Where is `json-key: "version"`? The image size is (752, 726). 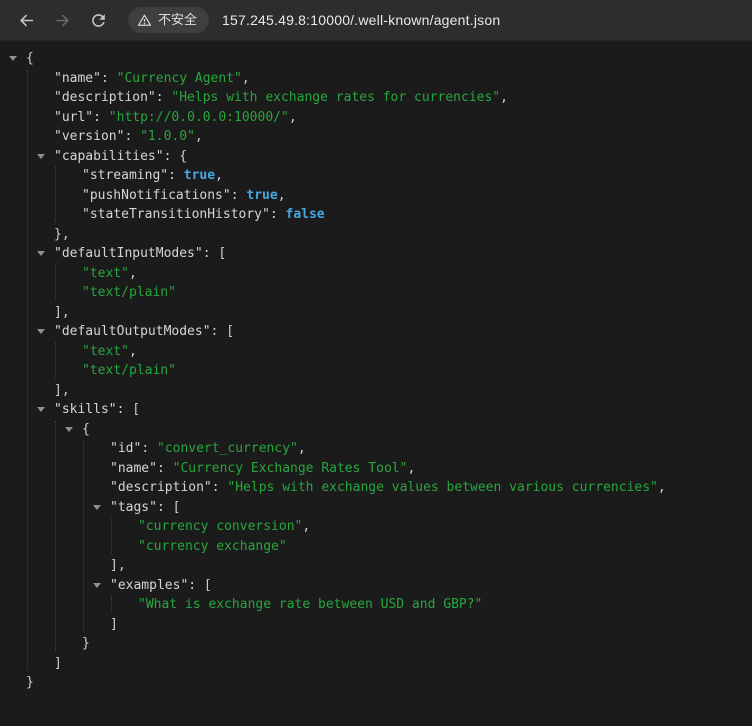 json-key: "version" is located at coordinates (89, 136).